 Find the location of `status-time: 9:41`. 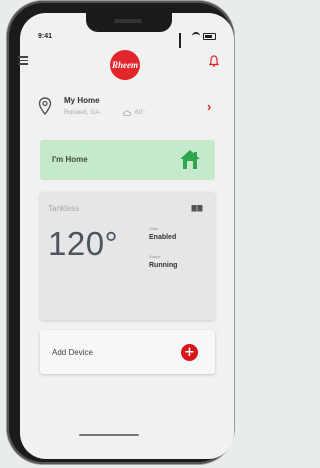

status-time: 9:41 is located at coordinates (45, 36).